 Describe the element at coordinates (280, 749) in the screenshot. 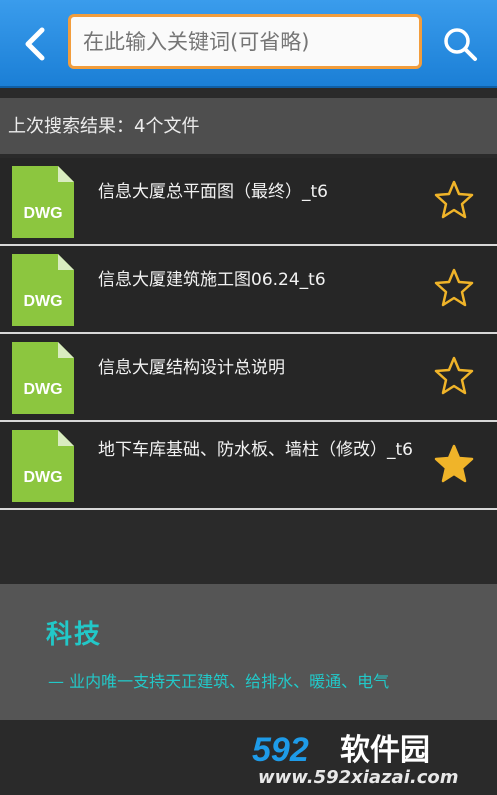

I see `svg-text: 592` at that location.